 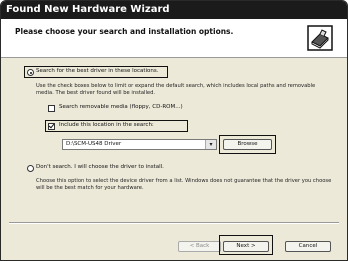 What do you see at coordinates (94, 144) in the screenshot?
I see `location-value: D:\SCM-US48 Driver` at bounding box center [94, 144].